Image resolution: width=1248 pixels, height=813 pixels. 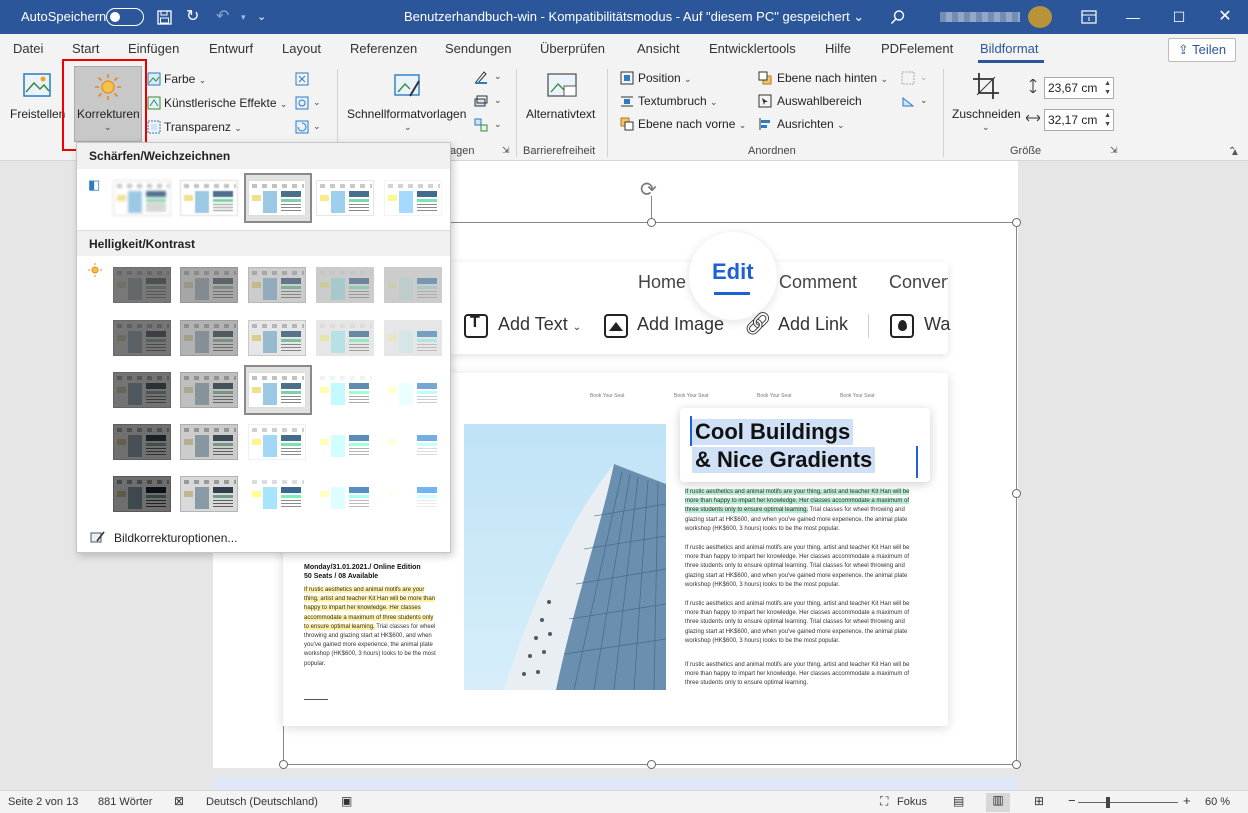 What do you see at coordinates (1016, 764) in the screenshot?
I see `resize-handle-bottom-right` at bounding box center [1016, 764].